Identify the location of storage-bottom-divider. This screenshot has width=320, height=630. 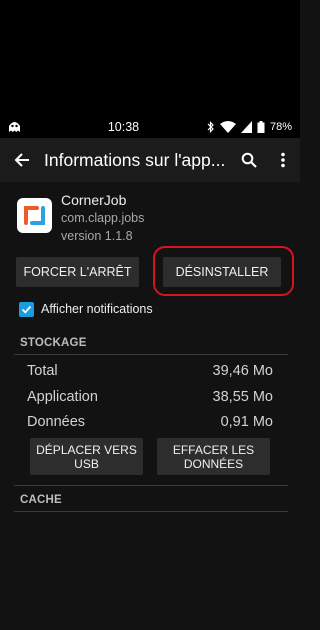
(151, 485).